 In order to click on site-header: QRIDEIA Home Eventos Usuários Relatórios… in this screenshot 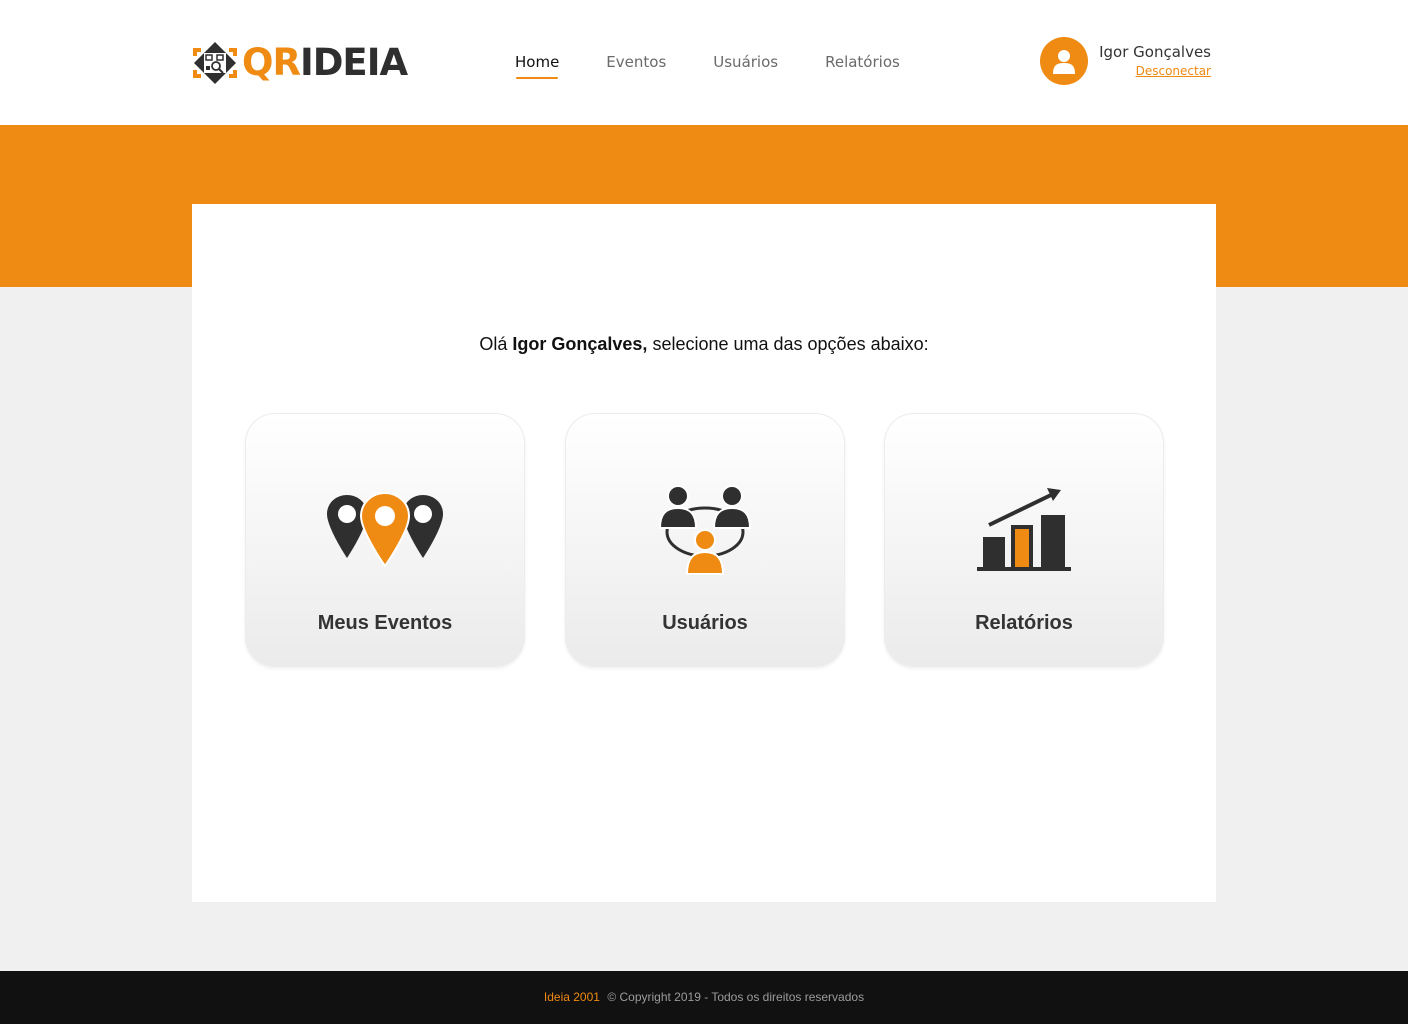, I will do `click(704, 62)`.